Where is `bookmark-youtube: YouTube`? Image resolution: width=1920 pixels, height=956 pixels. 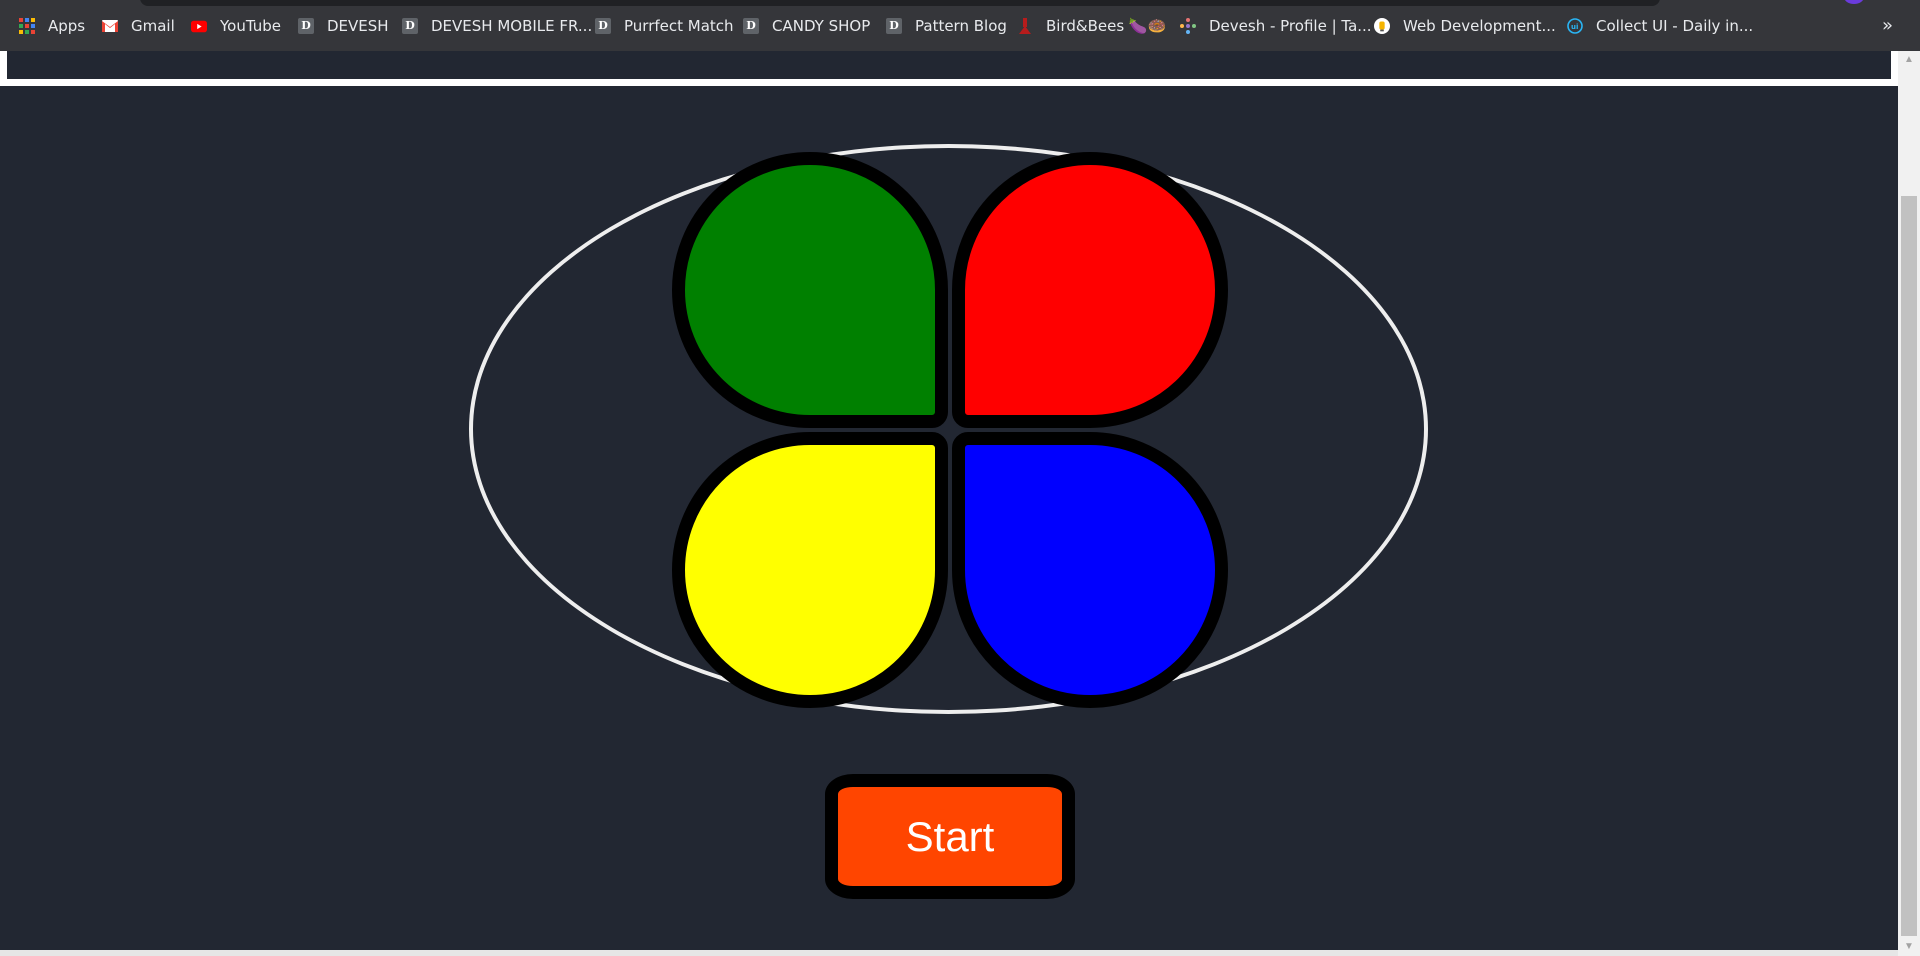
bookmark-youtube: YouTube is located at coordinates (236, 26).